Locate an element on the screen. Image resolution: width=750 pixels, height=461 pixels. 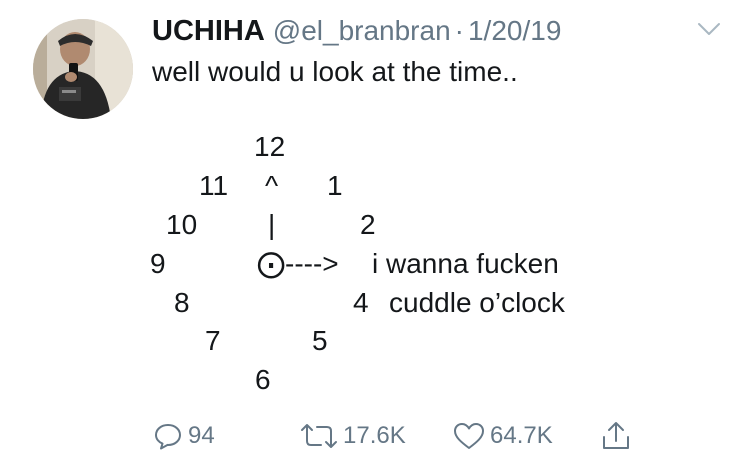
clock-5: 5 is located at coordinates (320, 340).